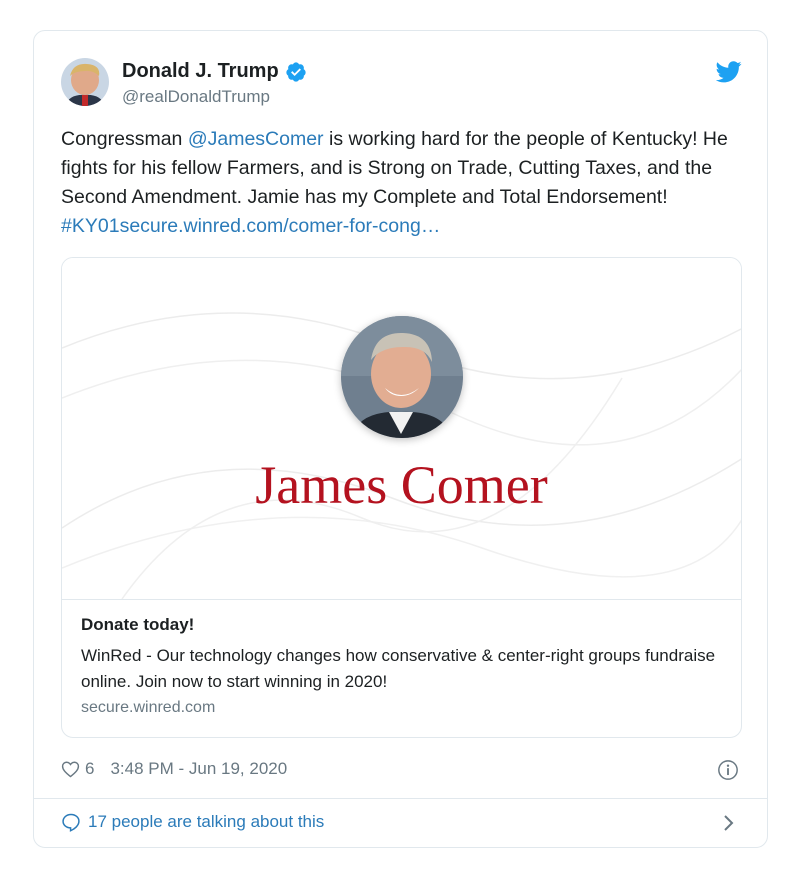 This screenshot has width=799, height=881. Describe the element at coordinates (85, 82) in the screenshot. I see `author-avatar` at that location.